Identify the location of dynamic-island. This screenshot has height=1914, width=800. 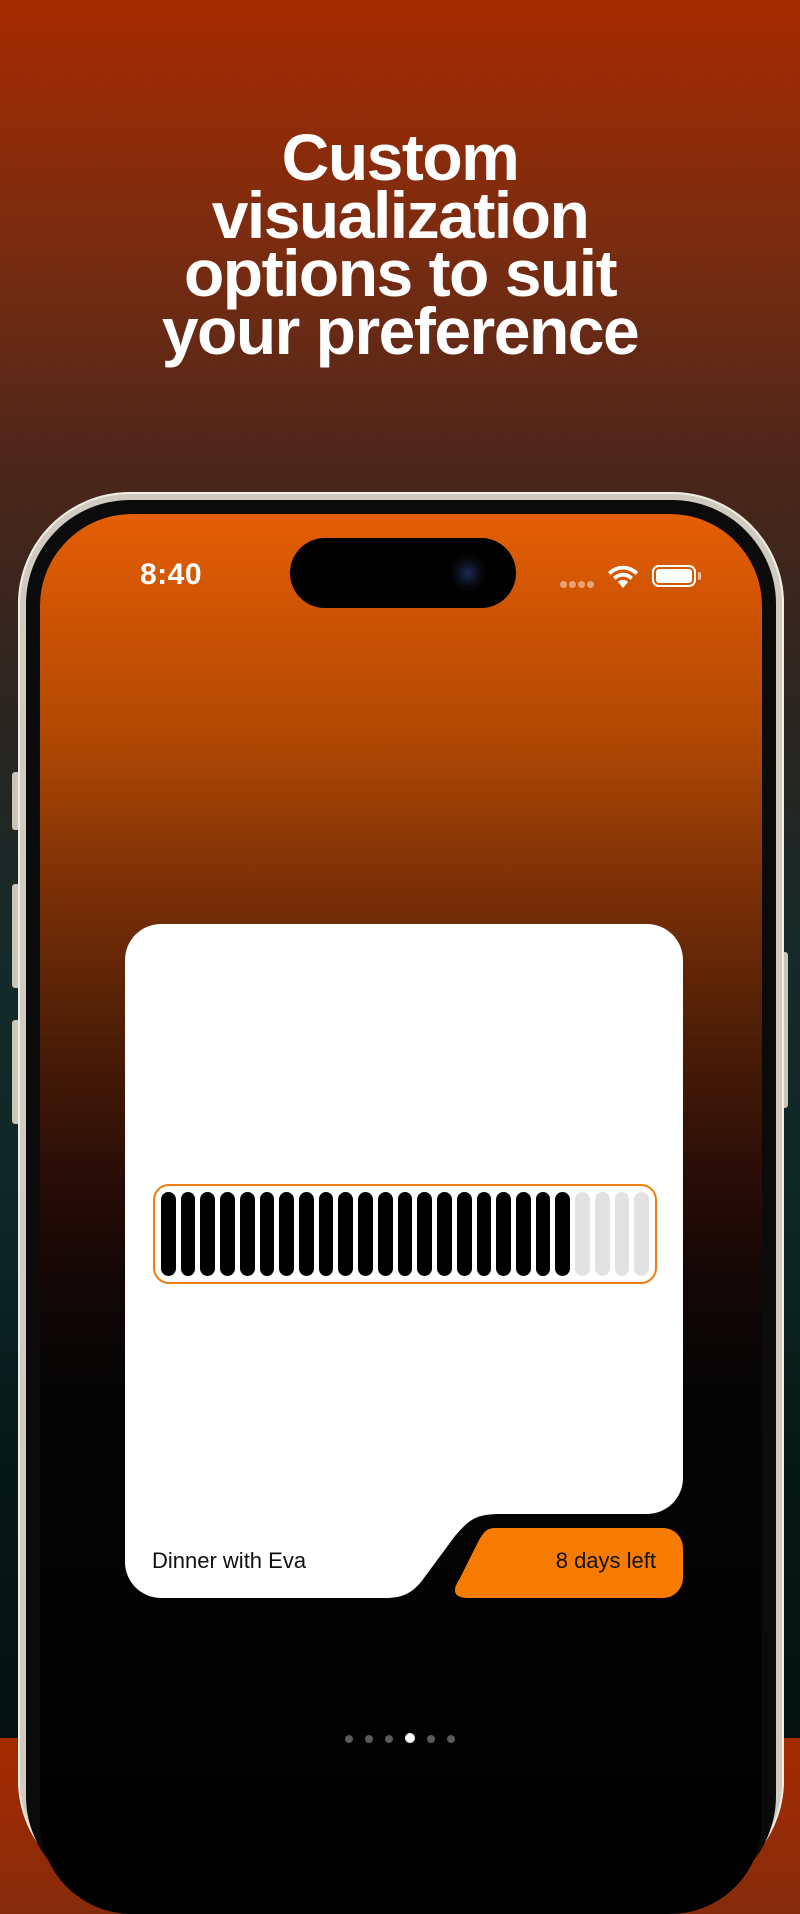
(403, 573).